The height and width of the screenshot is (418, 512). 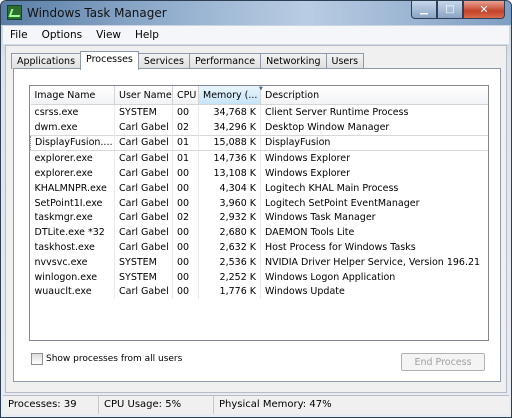 What do you see at coordinates (293, 61) in the screenshot?
I see `tab-networking: Networking` at bounding box center [293, 61].